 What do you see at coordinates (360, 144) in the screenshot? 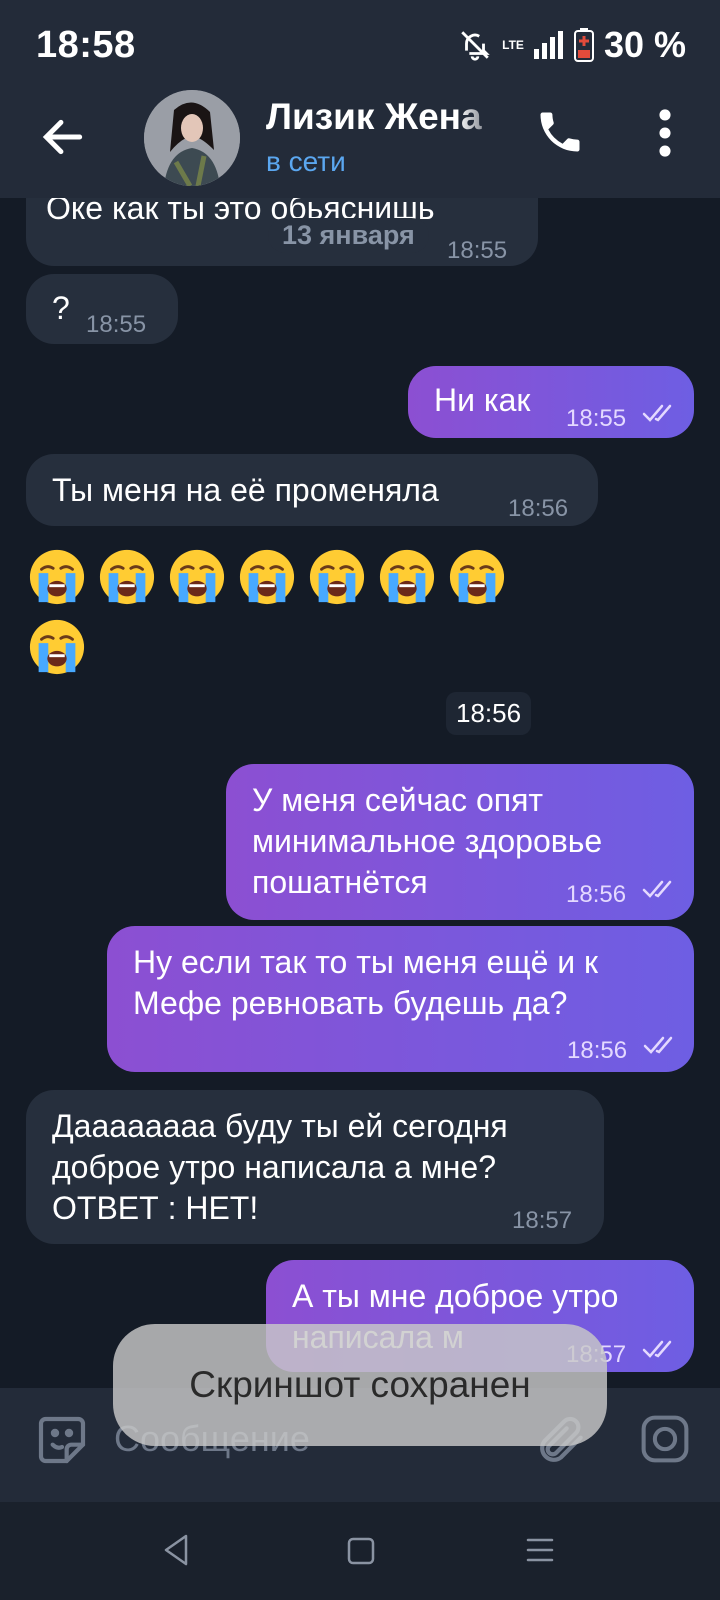
I see `chat-header: Лизик Жена в сети` at bounding box center [360, 144].